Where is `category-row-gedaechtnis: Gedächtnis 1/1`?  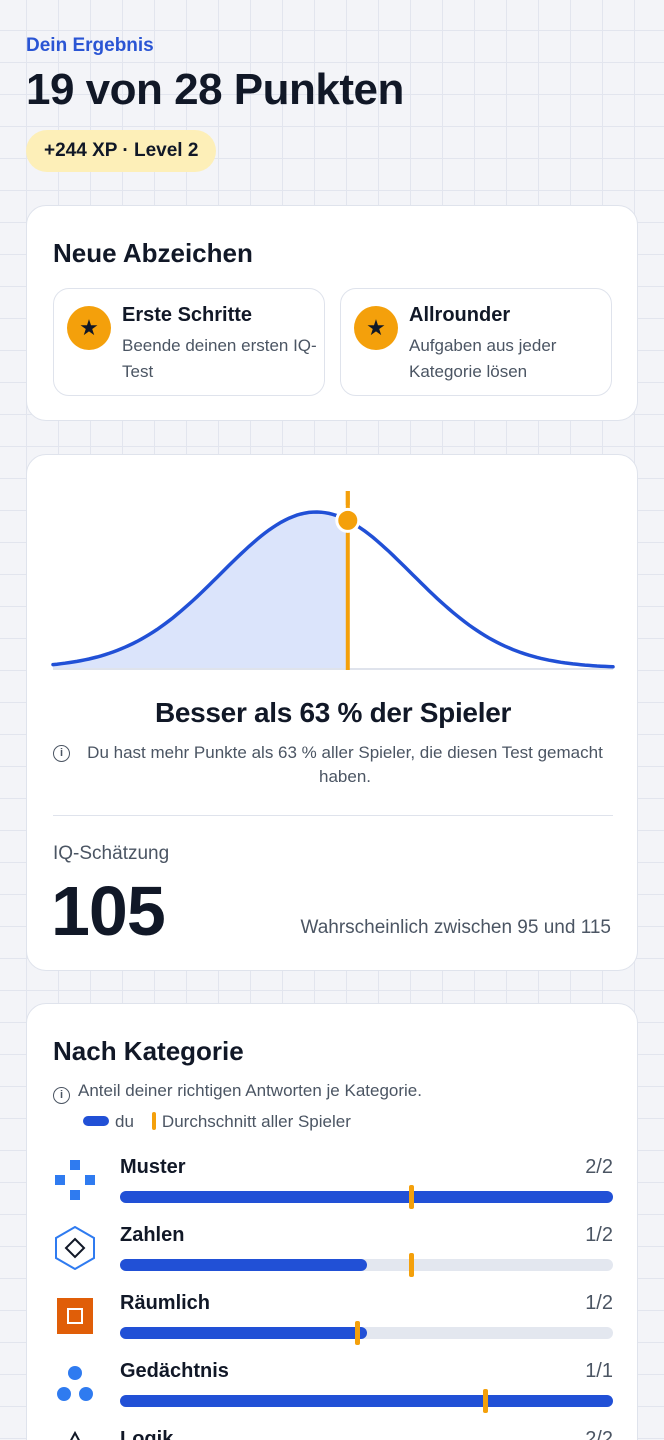 category-row-gedaechtnis: Gedächtnis 1/1 is located at coordinates (333, 1390).